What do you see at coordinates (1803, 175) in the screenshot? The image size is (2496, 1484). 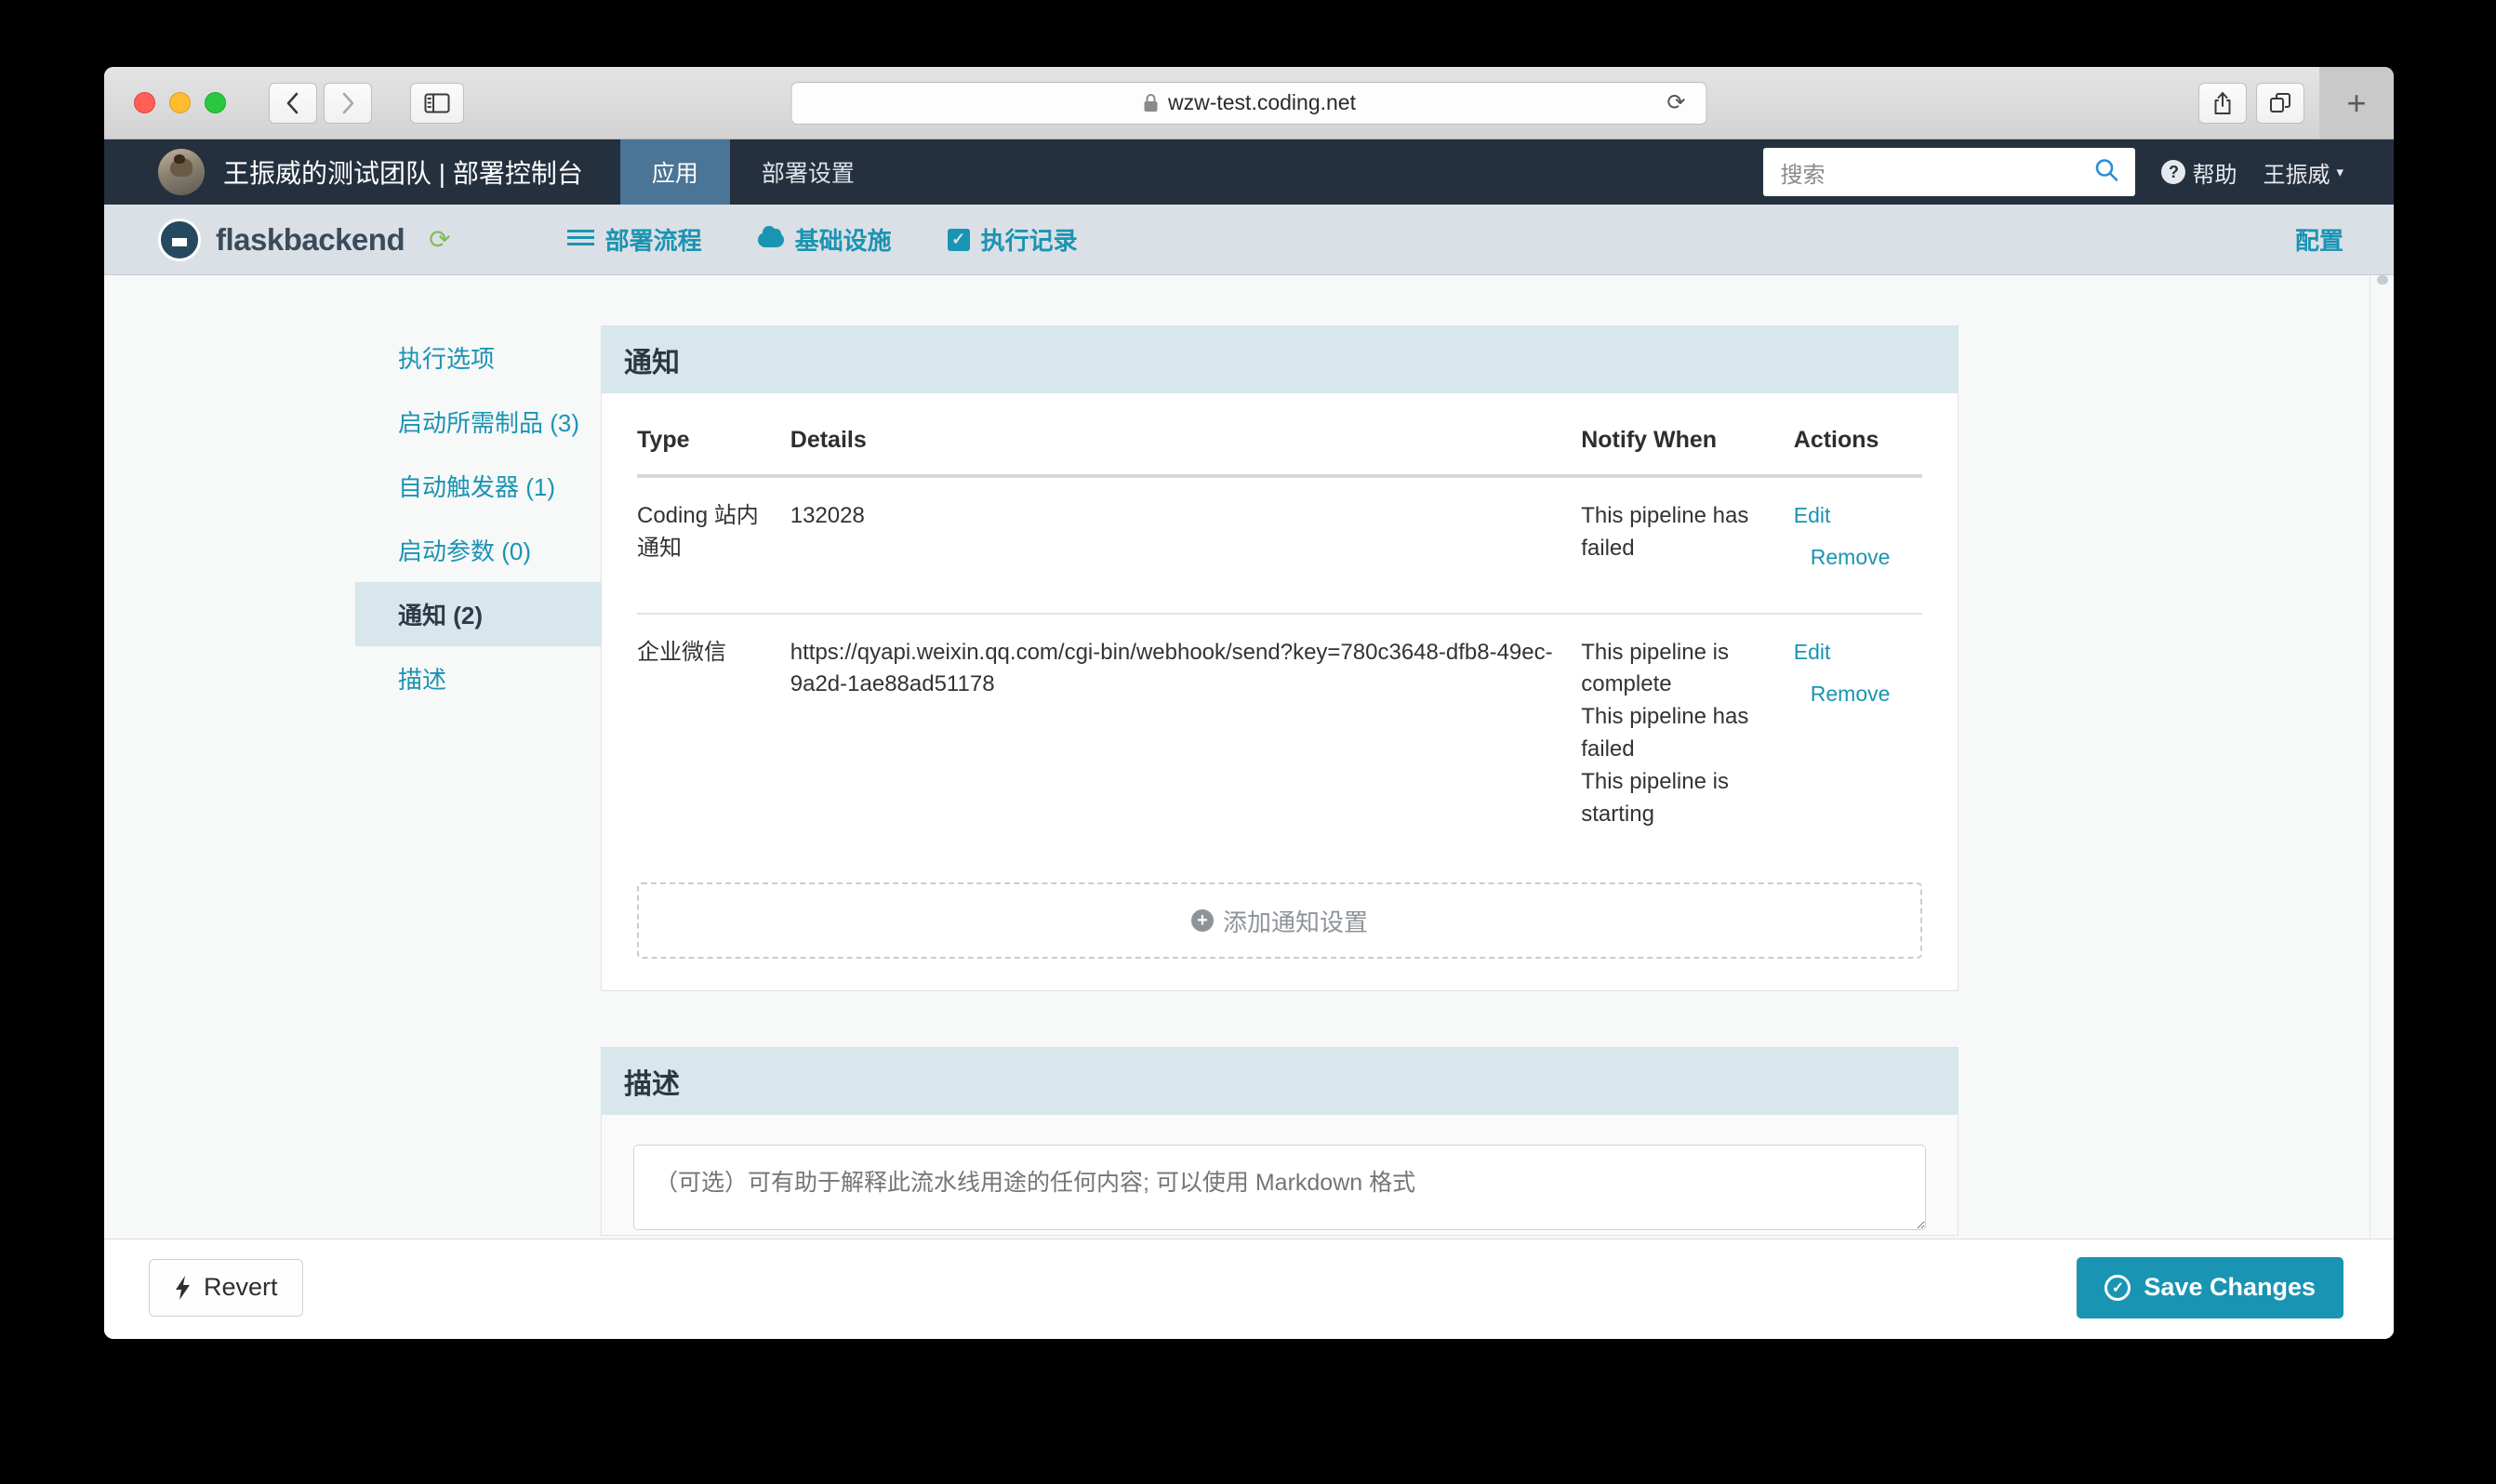 I see `search-placeholder: 搜索` at bounding box center [1803, 175].